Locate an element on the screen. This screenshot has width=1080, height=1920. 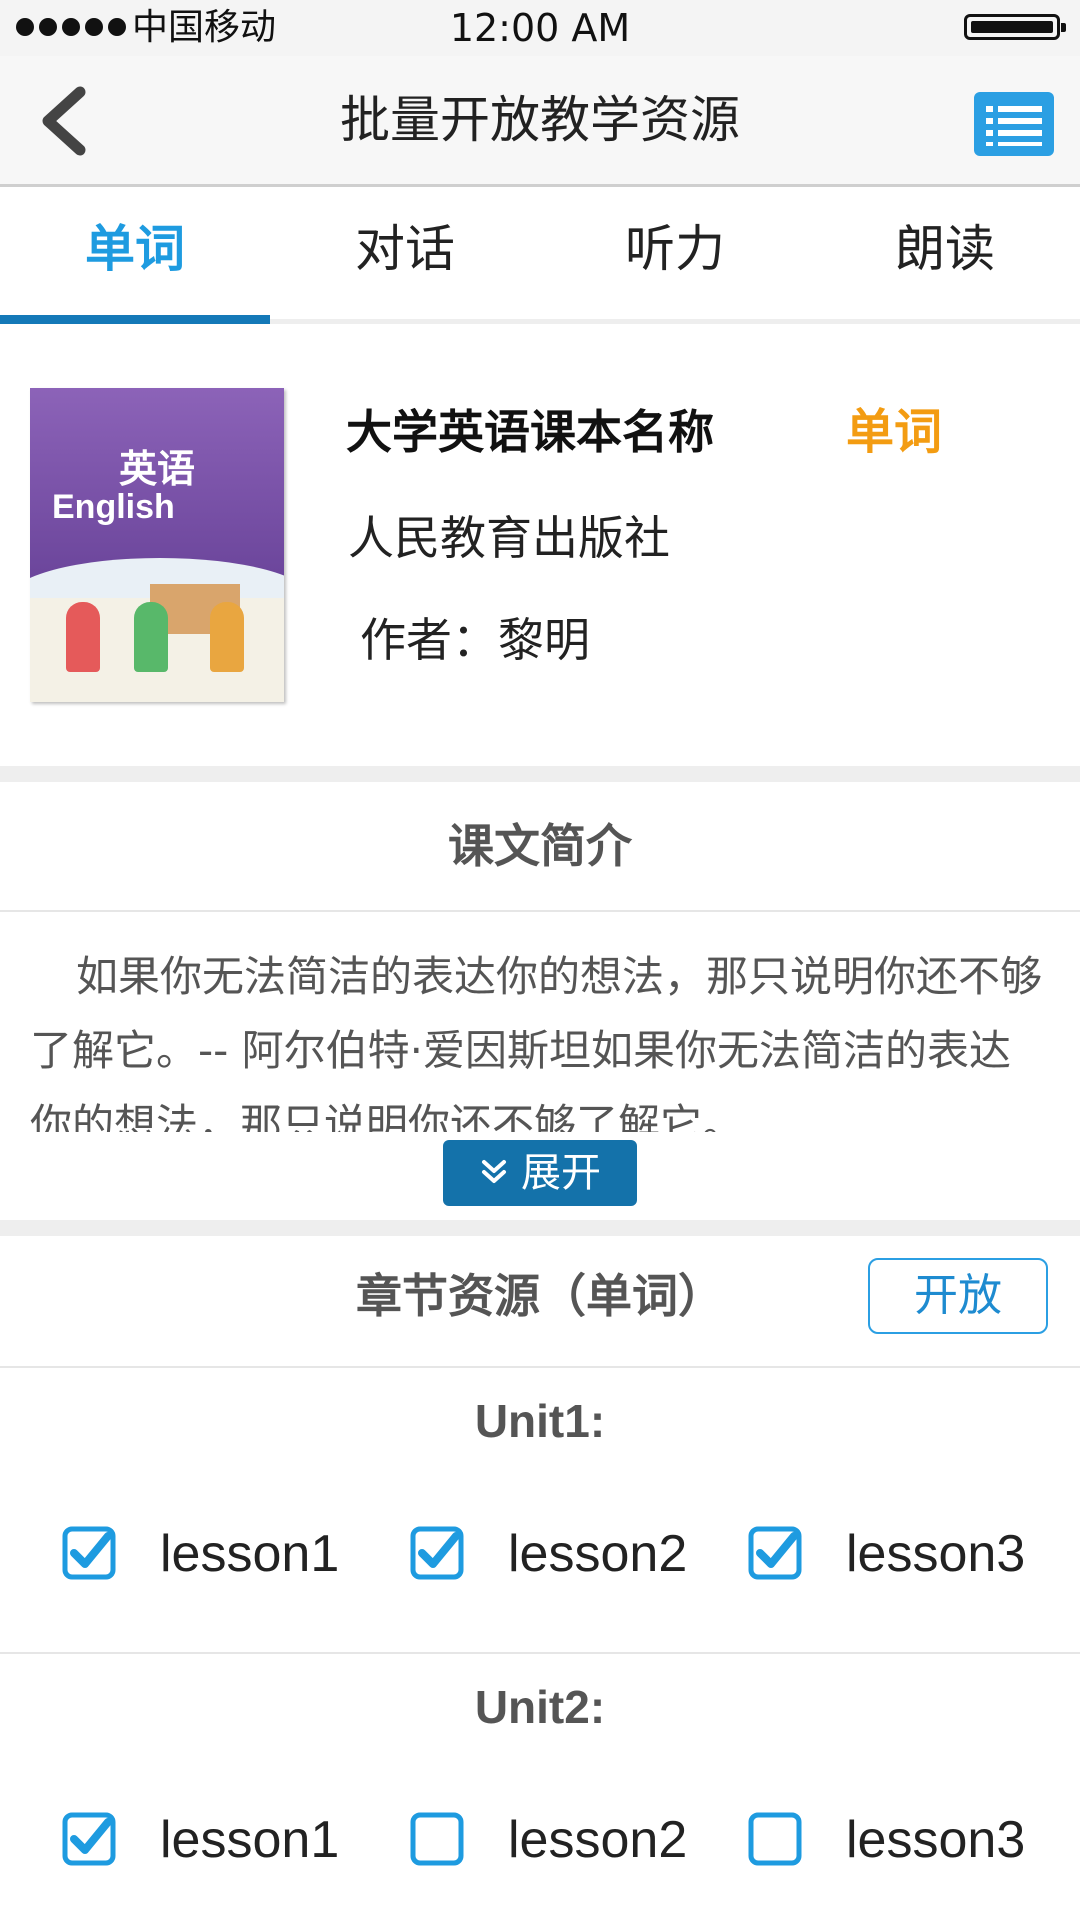
summary-heading: 课文简介 is located at coordinates (540, 846).